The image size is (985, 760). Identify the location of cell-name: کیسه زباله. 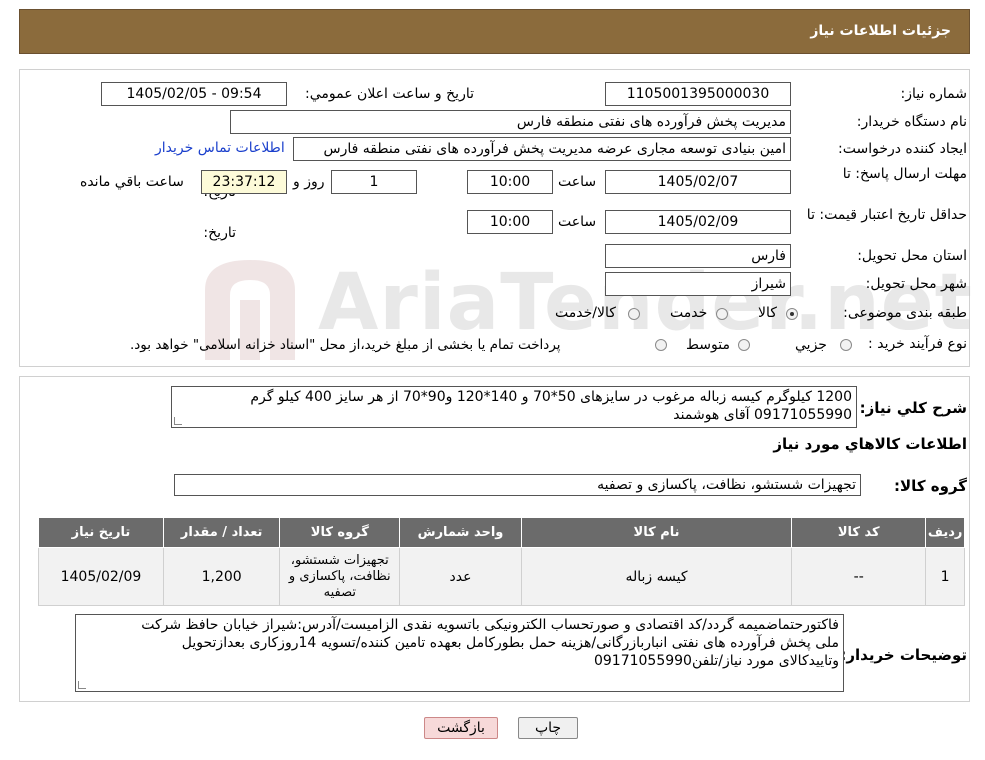
(656, 576).